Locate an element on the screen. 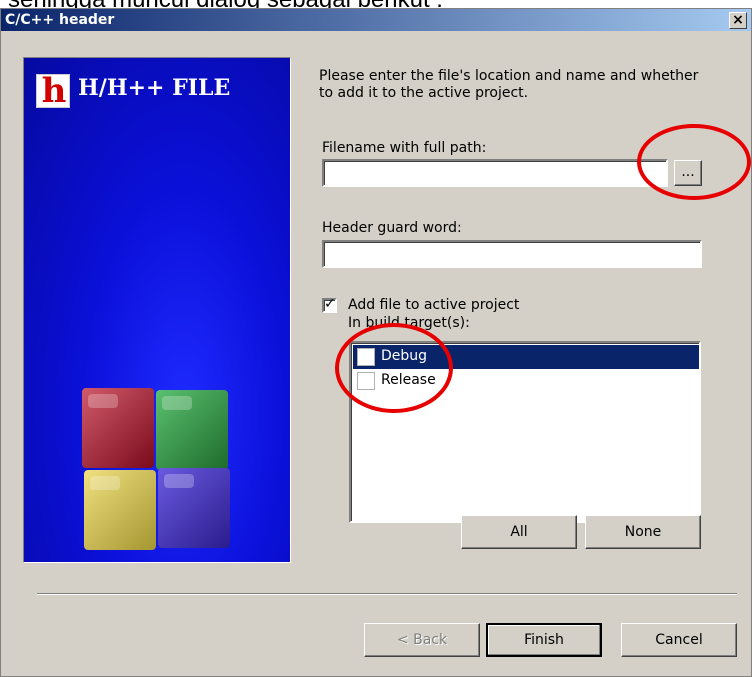 Image resolution: width=752 pixels, height=677 pixels. filename-input is located at coordinates (495, 173).